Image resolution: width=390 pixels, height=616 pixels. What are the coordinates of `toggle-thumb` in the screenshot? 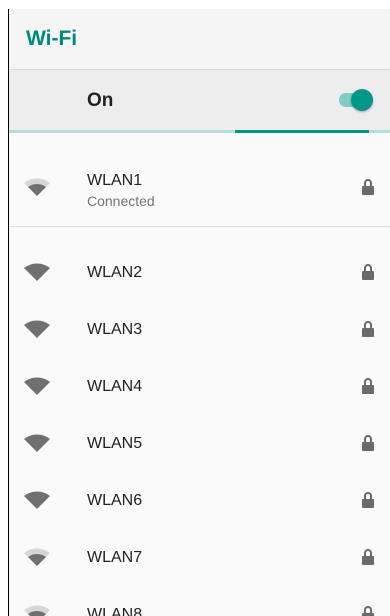 It's located at (362, 100).